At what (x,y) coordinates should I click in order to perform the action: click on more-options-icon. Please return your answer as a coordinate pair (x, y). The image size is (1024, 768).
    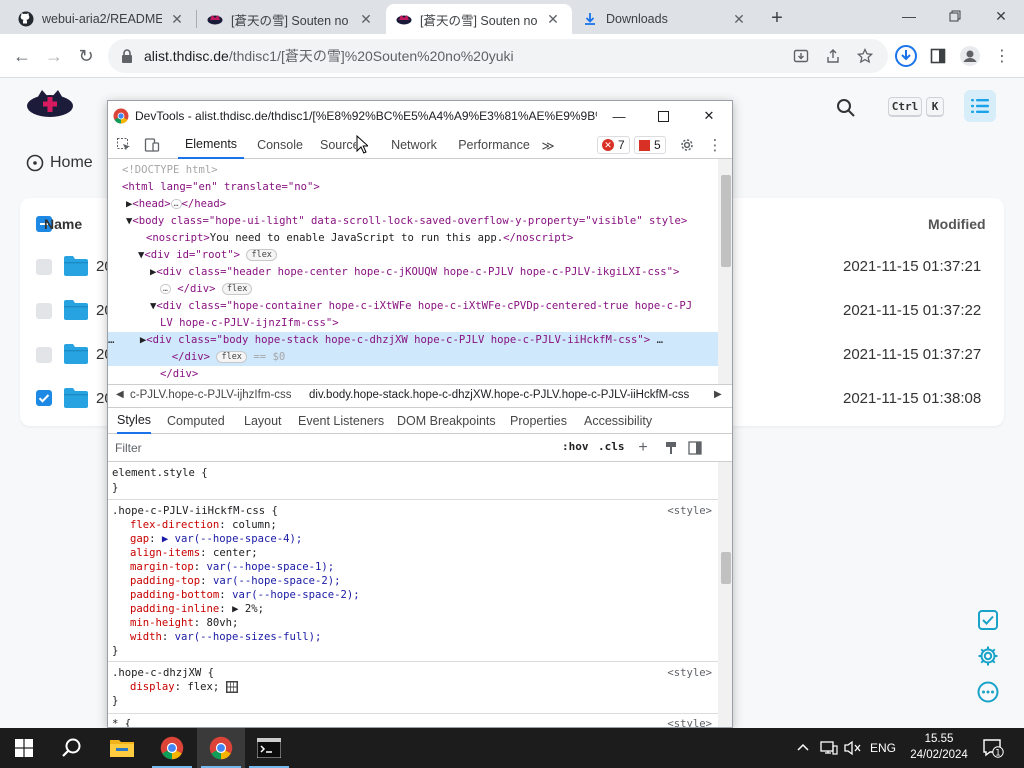
    Looking at the image, I should click on (988, 692).